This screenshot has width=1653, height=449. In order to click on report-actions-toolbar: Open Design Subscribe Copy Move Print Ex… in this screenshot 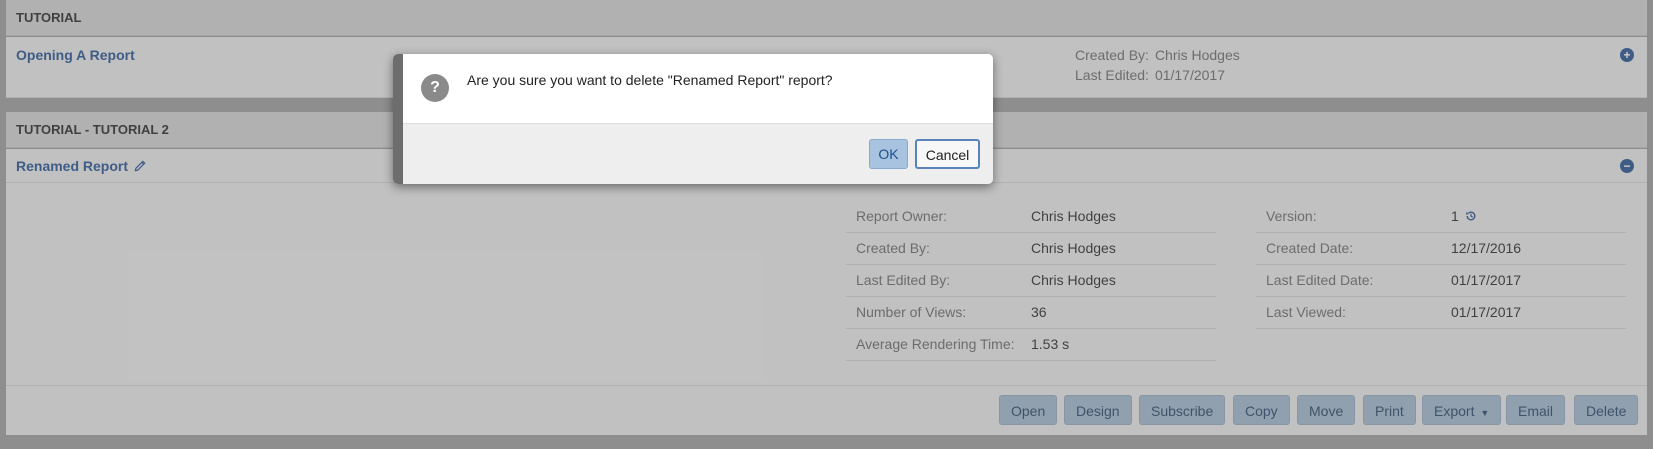, I will do `click(826, 410)`.